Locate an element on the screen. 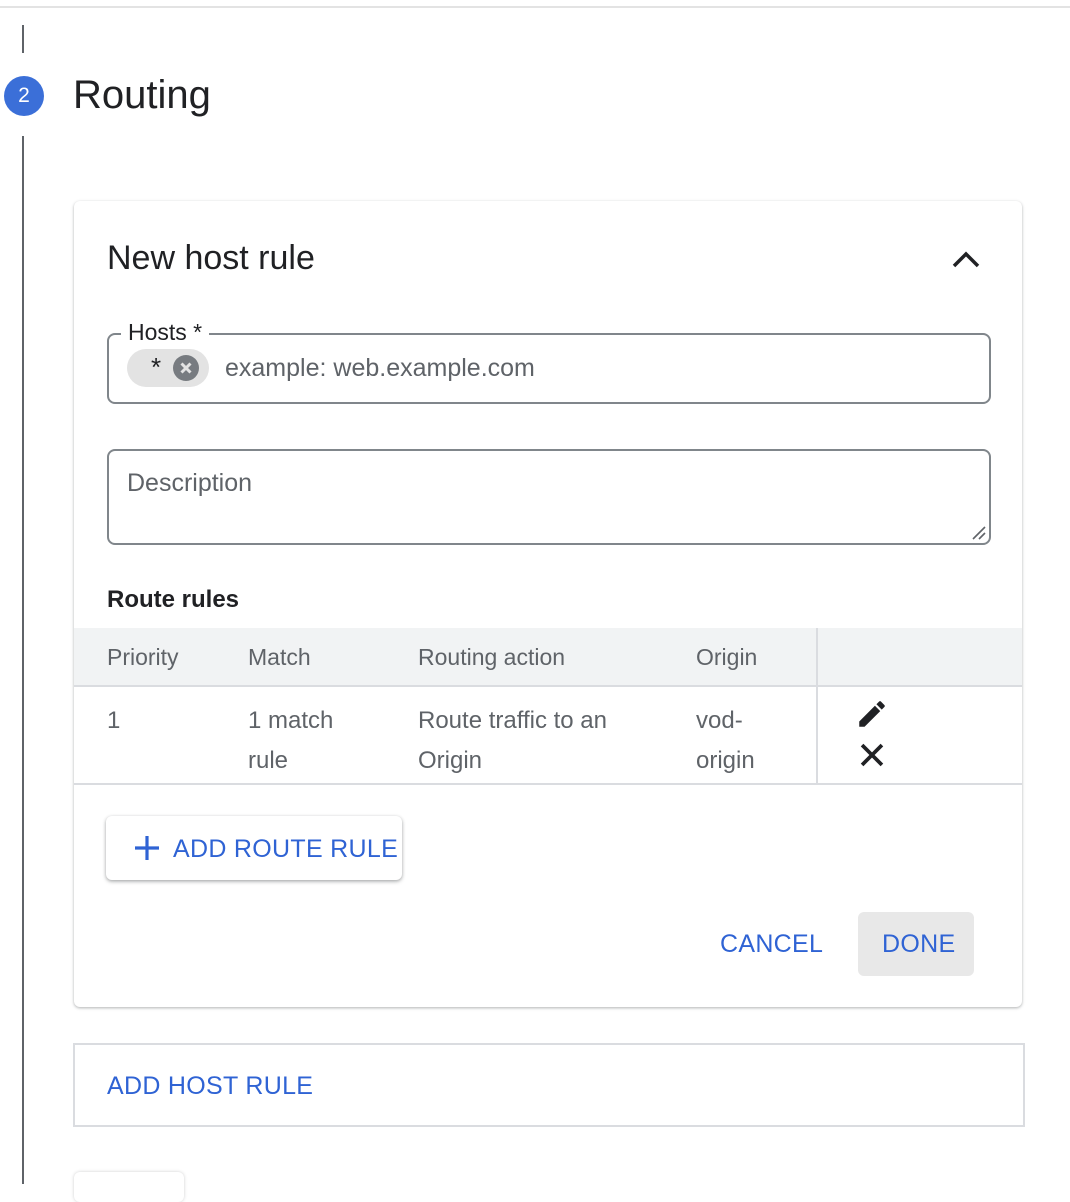  description-input is located at coordinates (547, 499).